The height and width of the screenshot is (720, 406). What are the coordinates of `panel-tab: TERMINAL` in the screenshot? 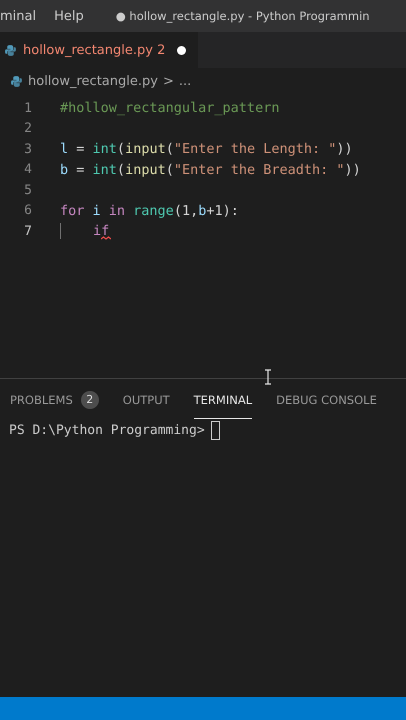 It's located at (223, 400).